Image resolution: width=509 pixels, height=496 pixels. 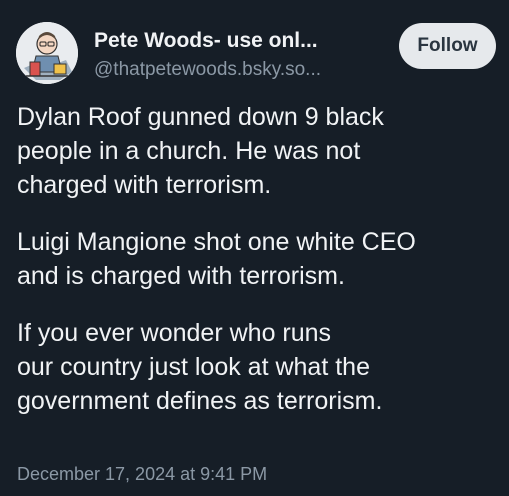 I want to click on post-line: and is charged with terrorism., so click(x=181, y=276).